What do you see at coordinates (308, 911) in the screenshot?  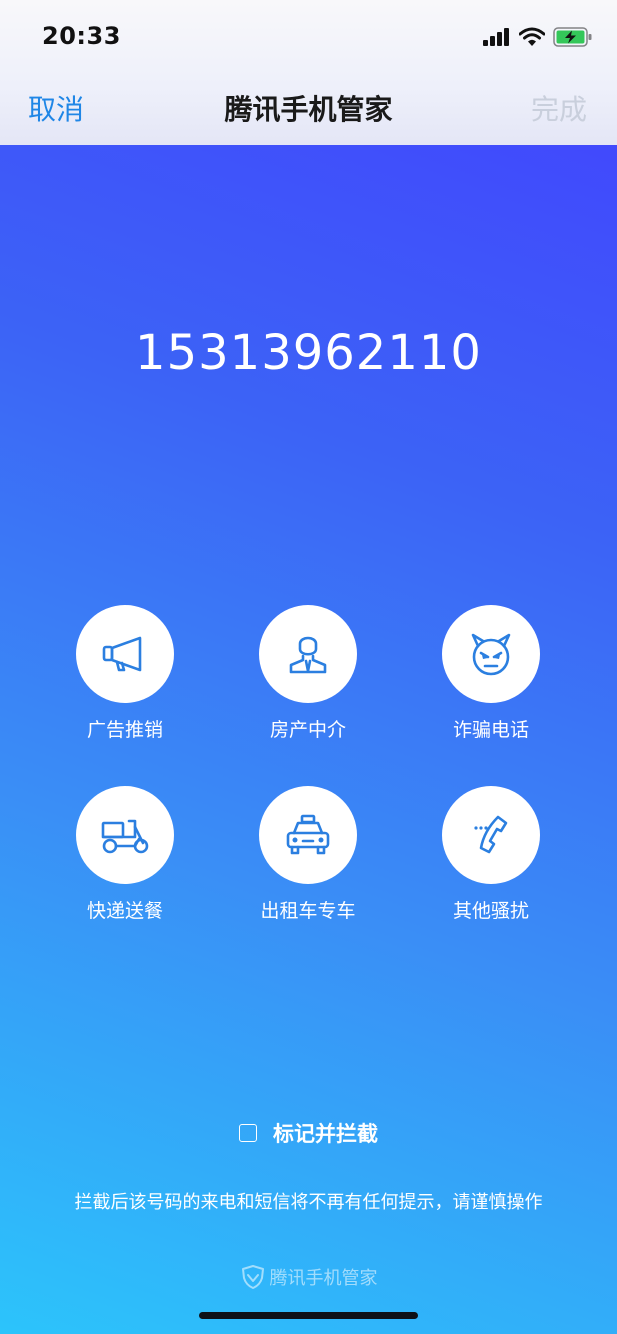 I see `category-label: 出租车专车` at bounding box center [308, 911].